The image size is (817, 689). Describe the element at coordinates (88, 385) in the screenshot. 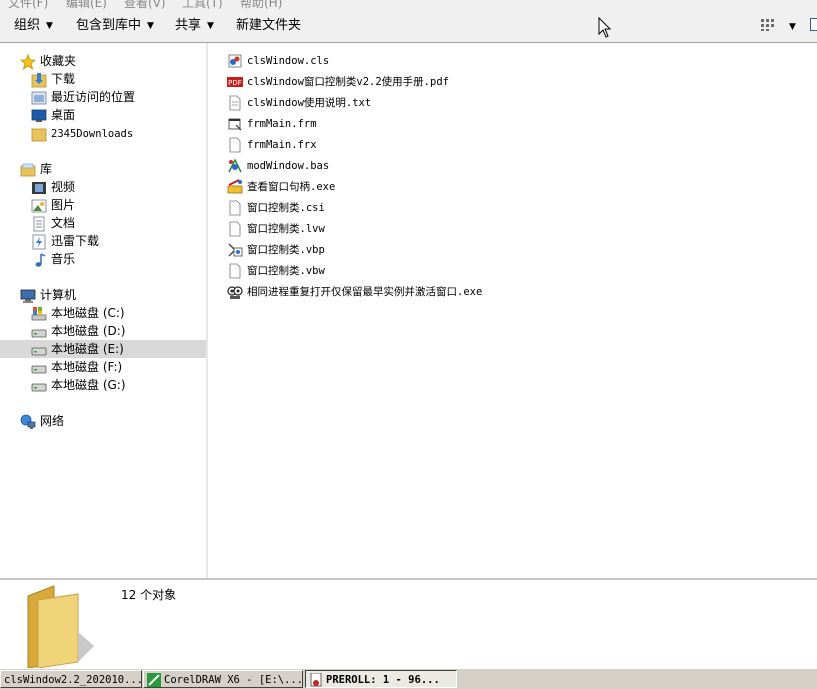

I see `nav-item-label: 本地磁盘 (G:)` at that location.